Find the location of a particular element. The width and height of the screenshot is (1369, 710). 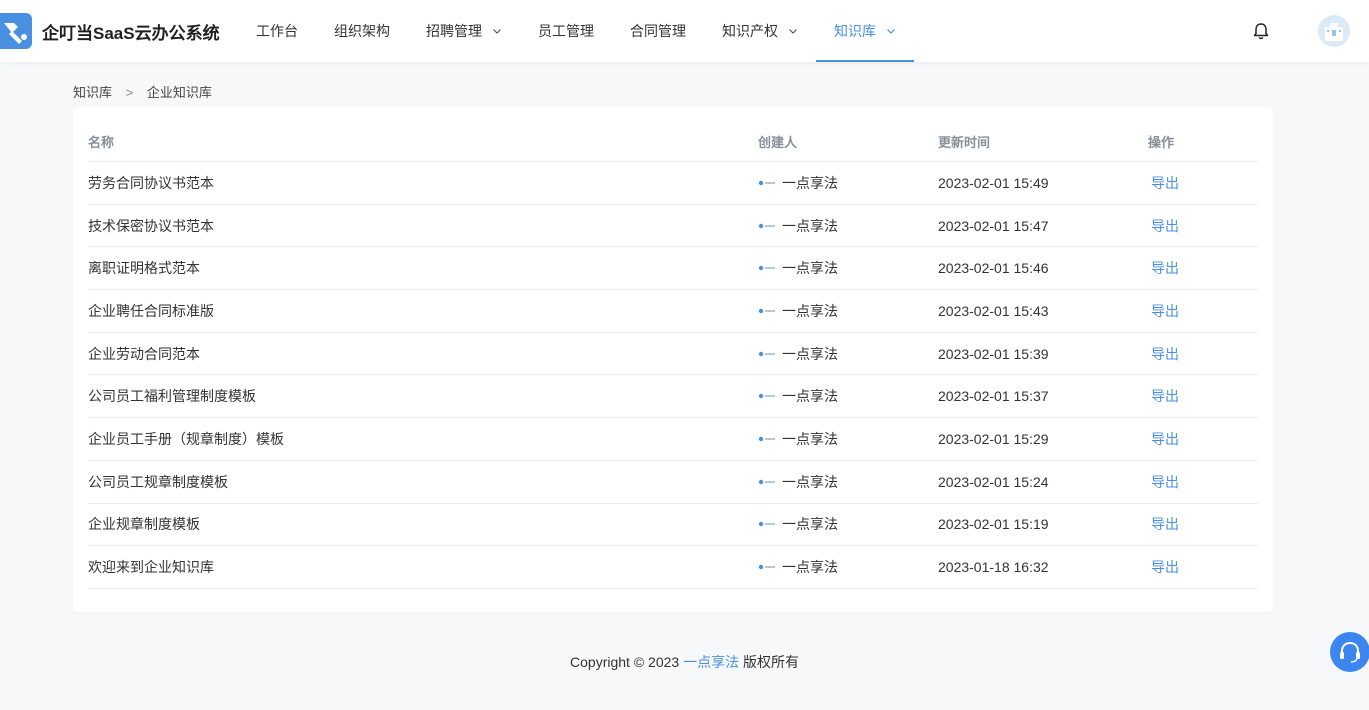

table-row: 欢迎来到企业知识库 一点享法 2023-01-18 16:32 导出 is located at coordinates (673, 567).